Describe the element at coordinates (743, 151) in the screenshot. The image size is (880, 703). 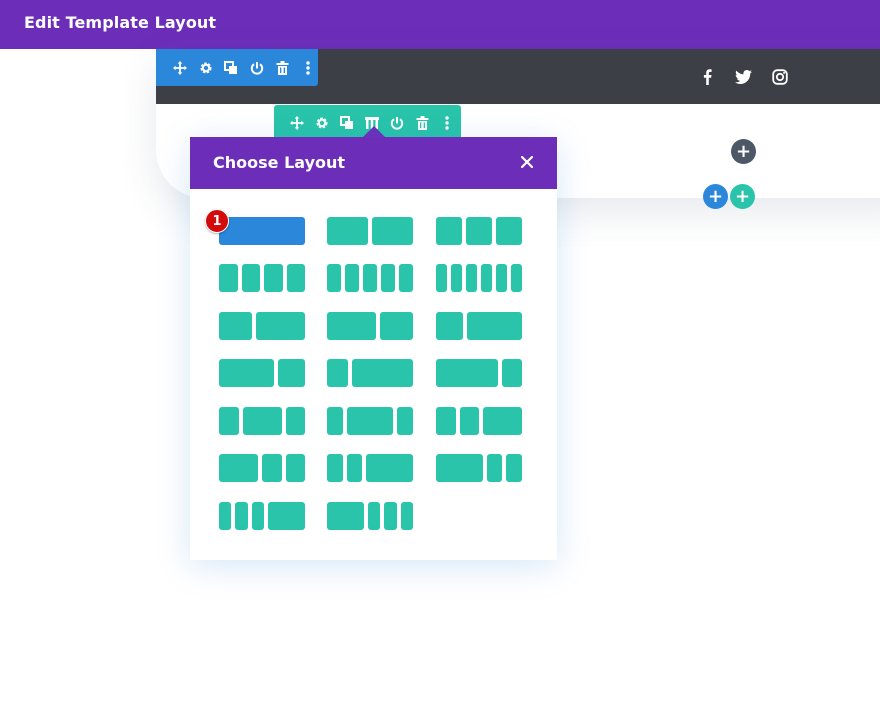
I see `add-module-button: +` at that location.